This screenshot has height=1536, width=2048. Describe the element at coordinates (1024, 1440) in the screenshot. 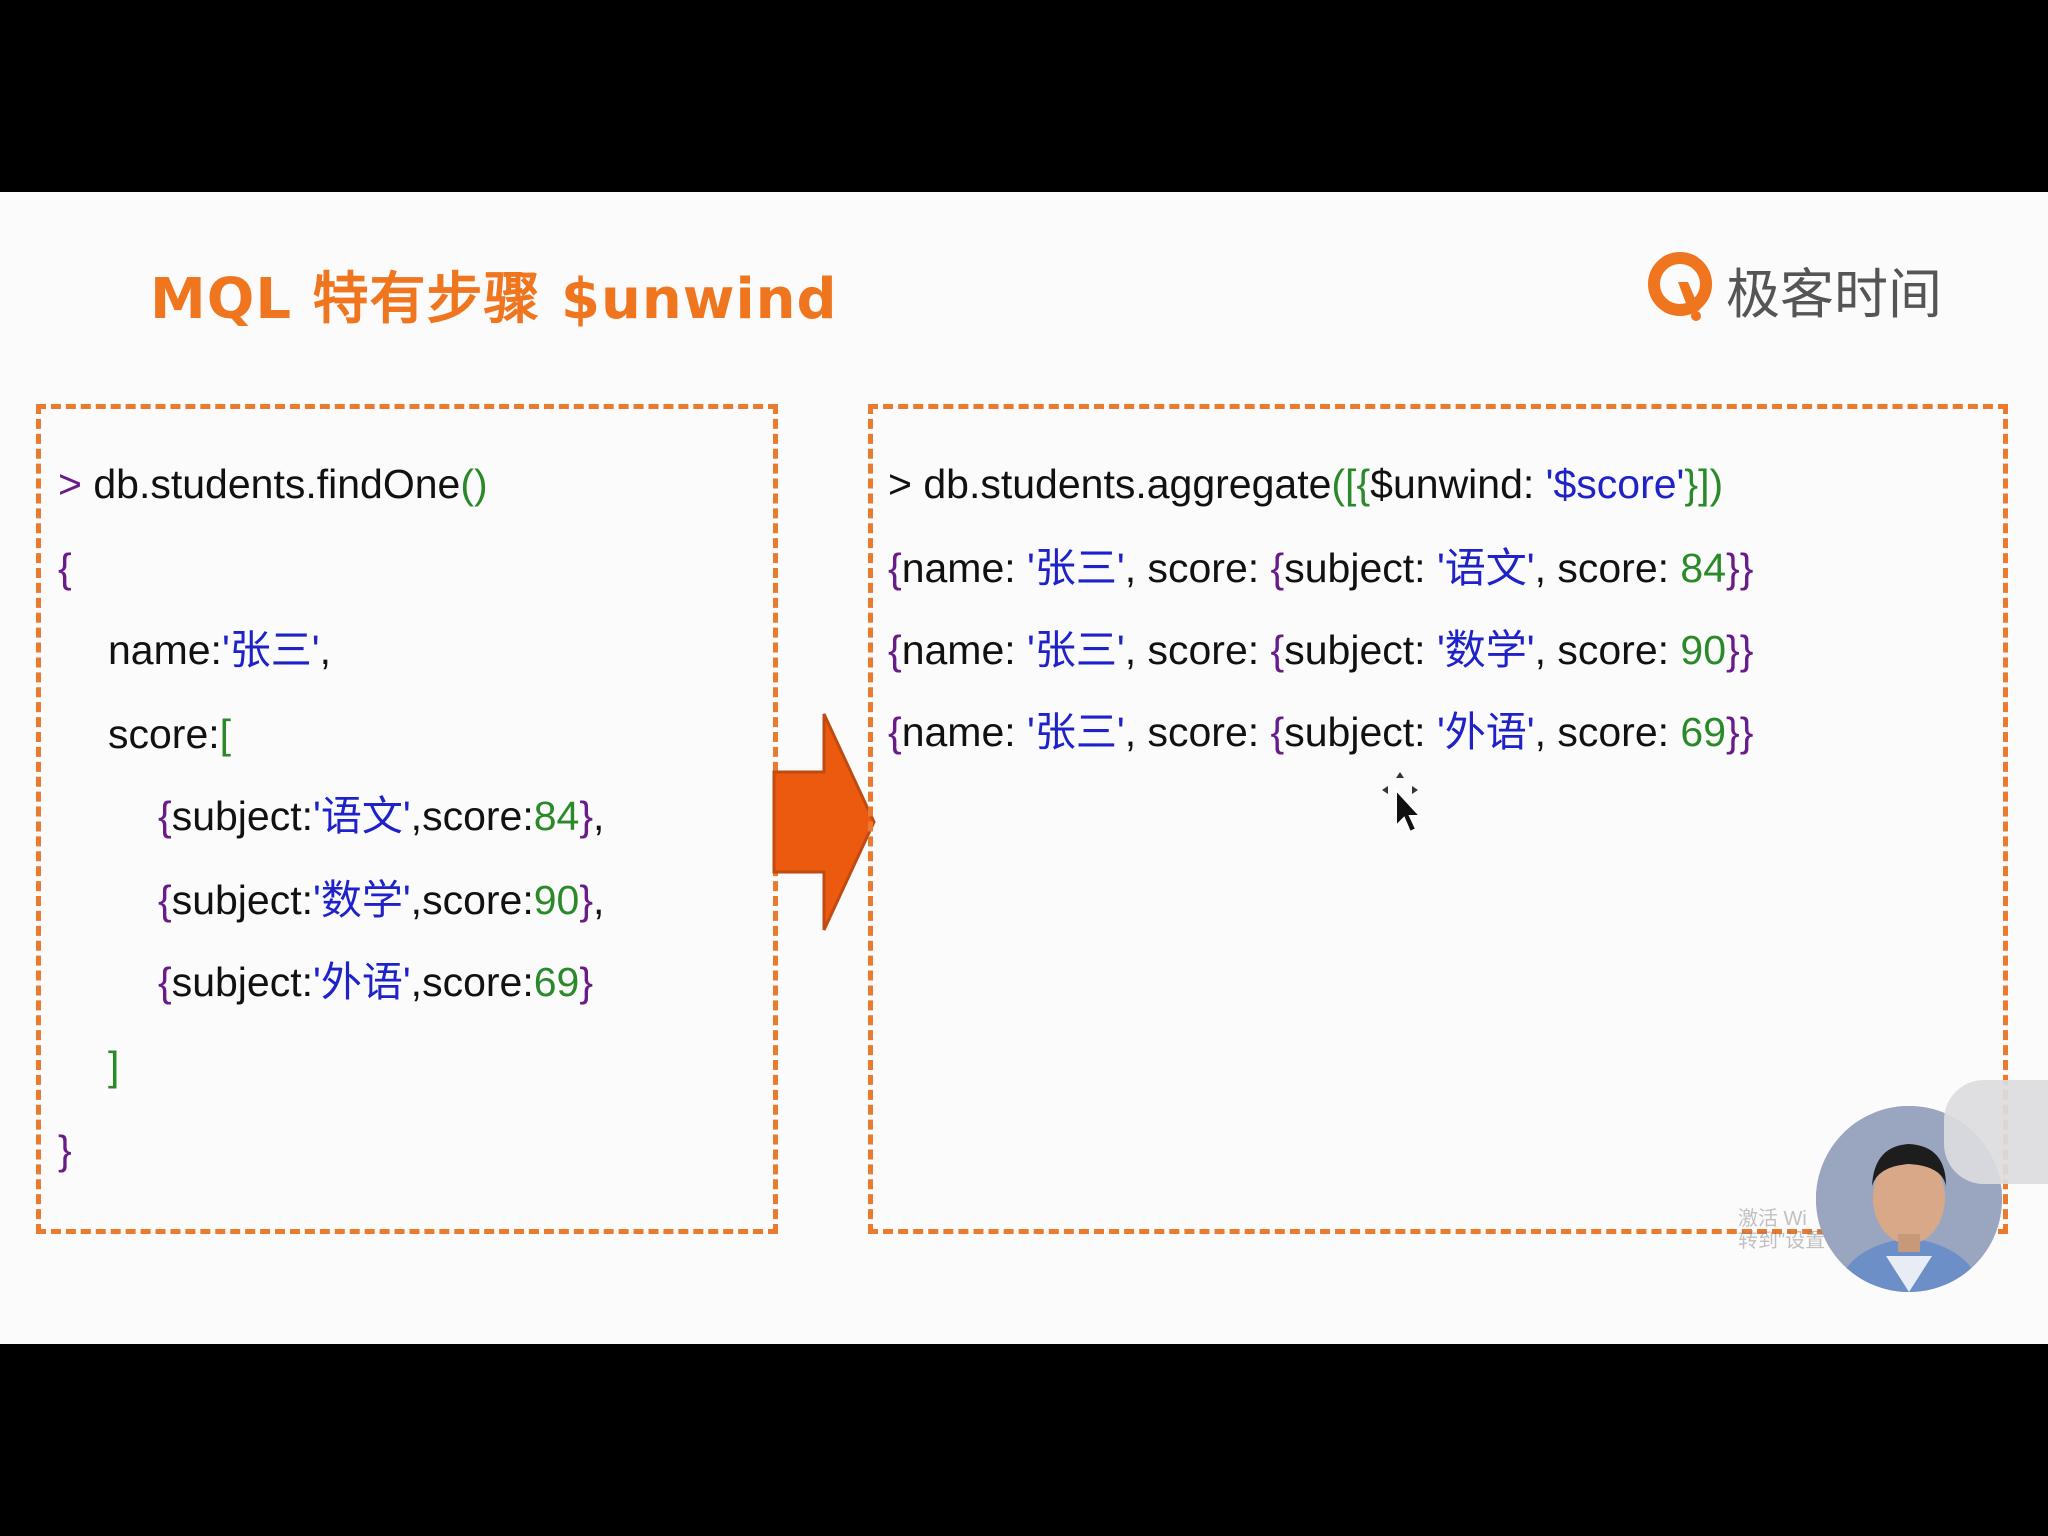

I see `letterbox-bottom` at that location.